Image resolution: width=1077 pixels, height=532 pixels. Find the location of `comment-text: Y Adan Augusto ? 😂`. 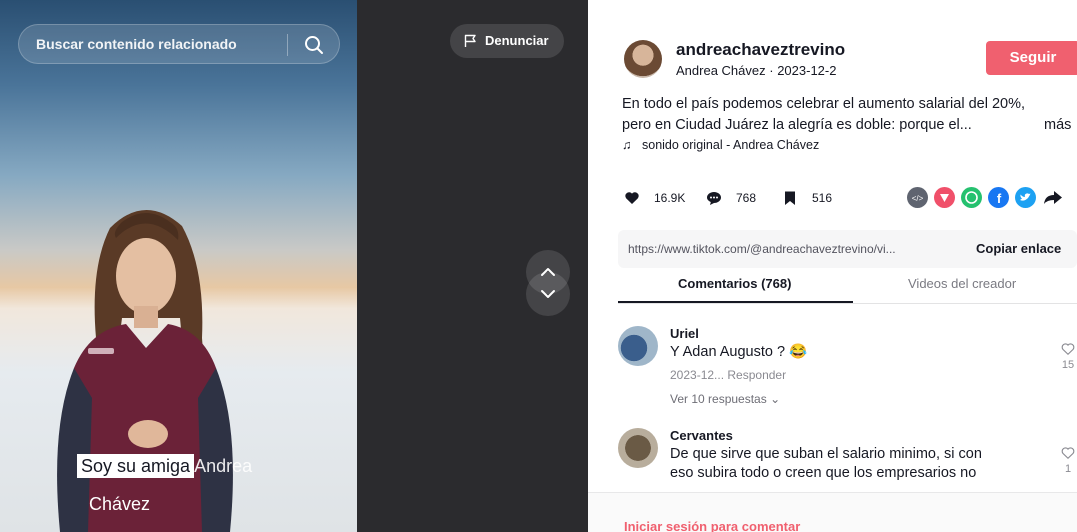

comment-text: Y Adan Augusto ? 😂 is located at coordinates (739, 352).